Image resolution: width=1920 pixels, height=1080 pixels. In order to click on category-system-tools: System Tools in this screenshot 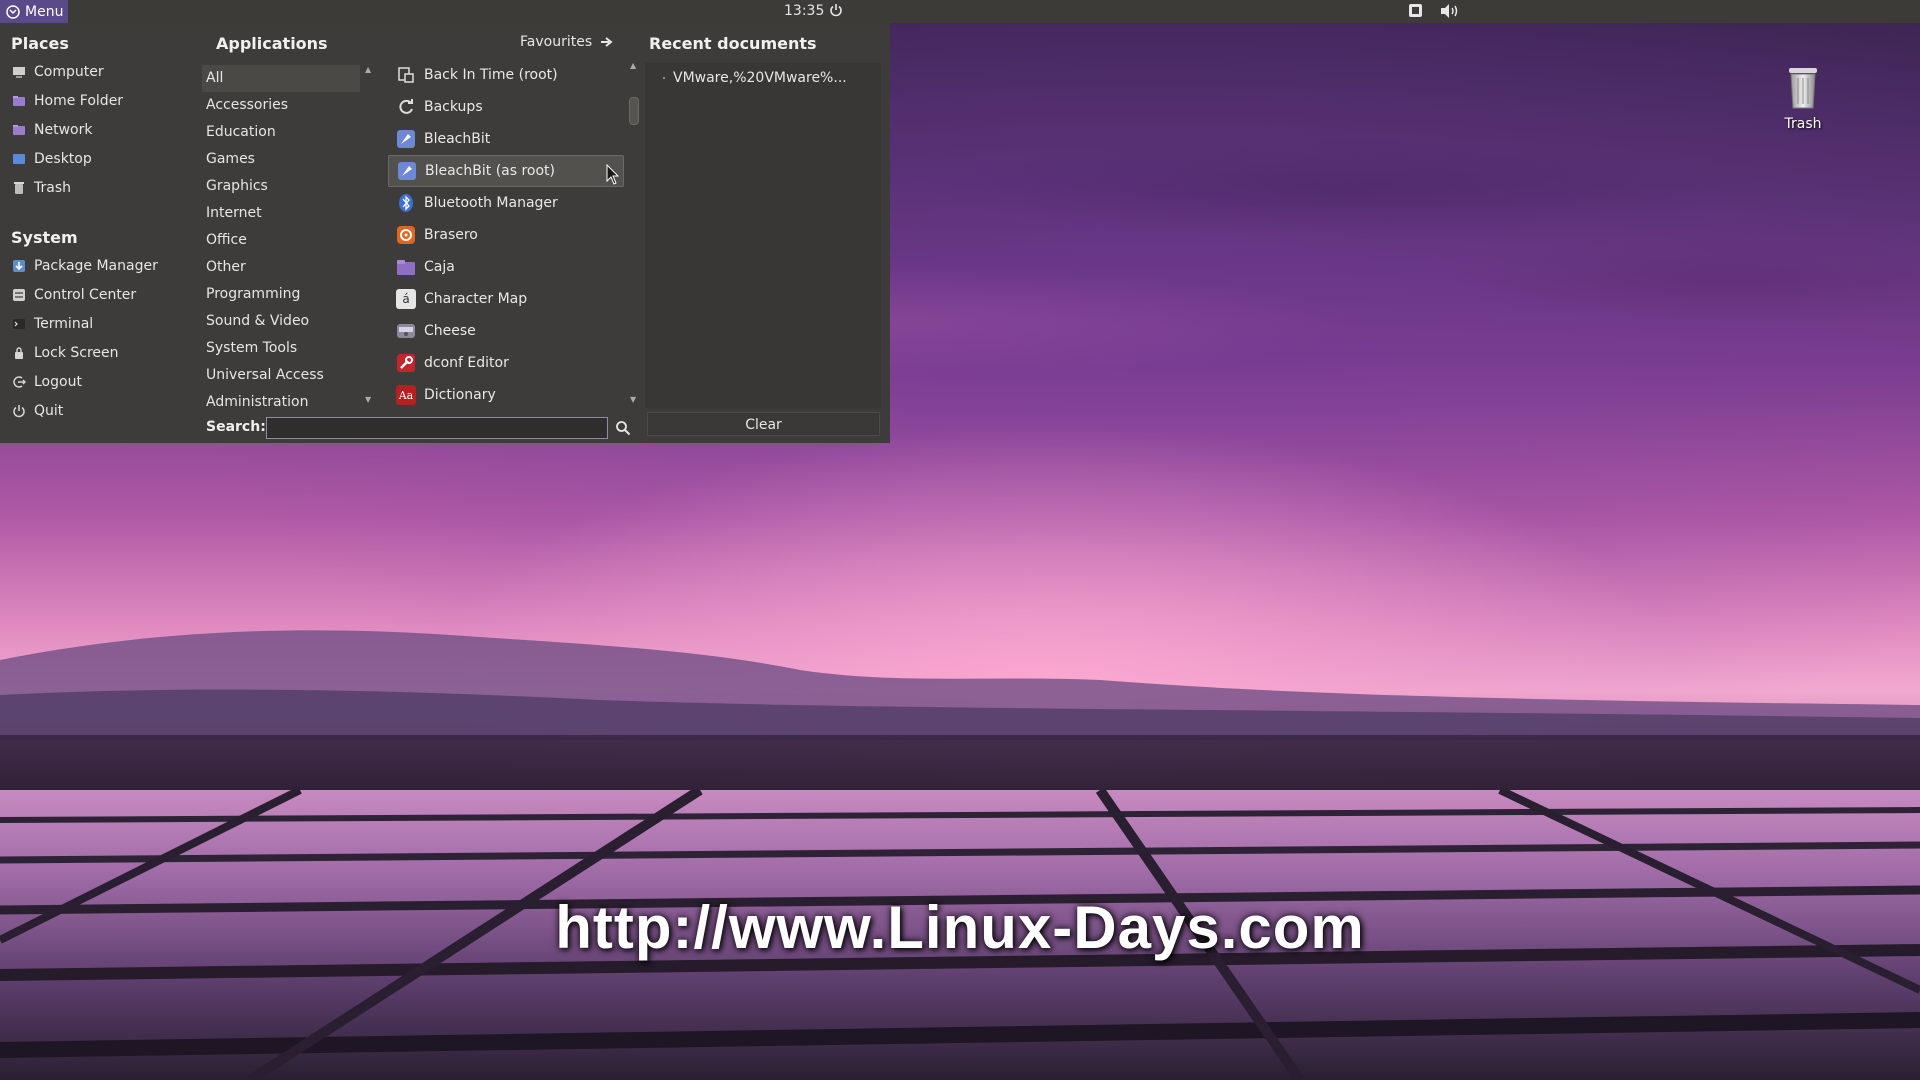, I will do `click(281, 348)`.